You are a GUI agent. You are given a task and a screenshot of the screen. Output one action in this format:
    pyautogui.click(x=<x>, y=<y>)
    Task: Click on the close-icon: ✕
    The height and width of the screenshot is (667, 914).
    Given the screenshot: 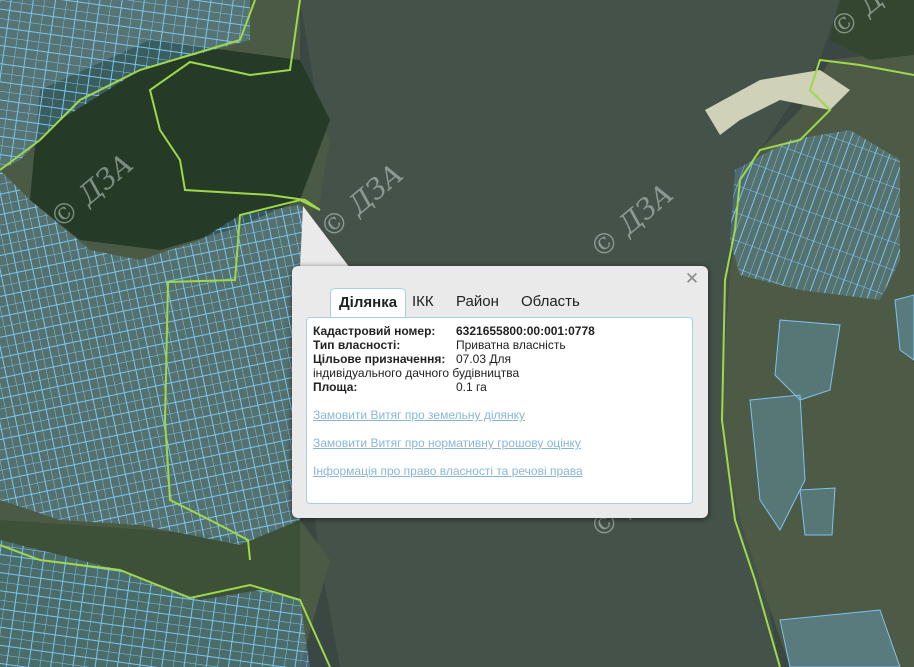 What is the action you would take?
    pyautogui.click(x=692, y=279)
    